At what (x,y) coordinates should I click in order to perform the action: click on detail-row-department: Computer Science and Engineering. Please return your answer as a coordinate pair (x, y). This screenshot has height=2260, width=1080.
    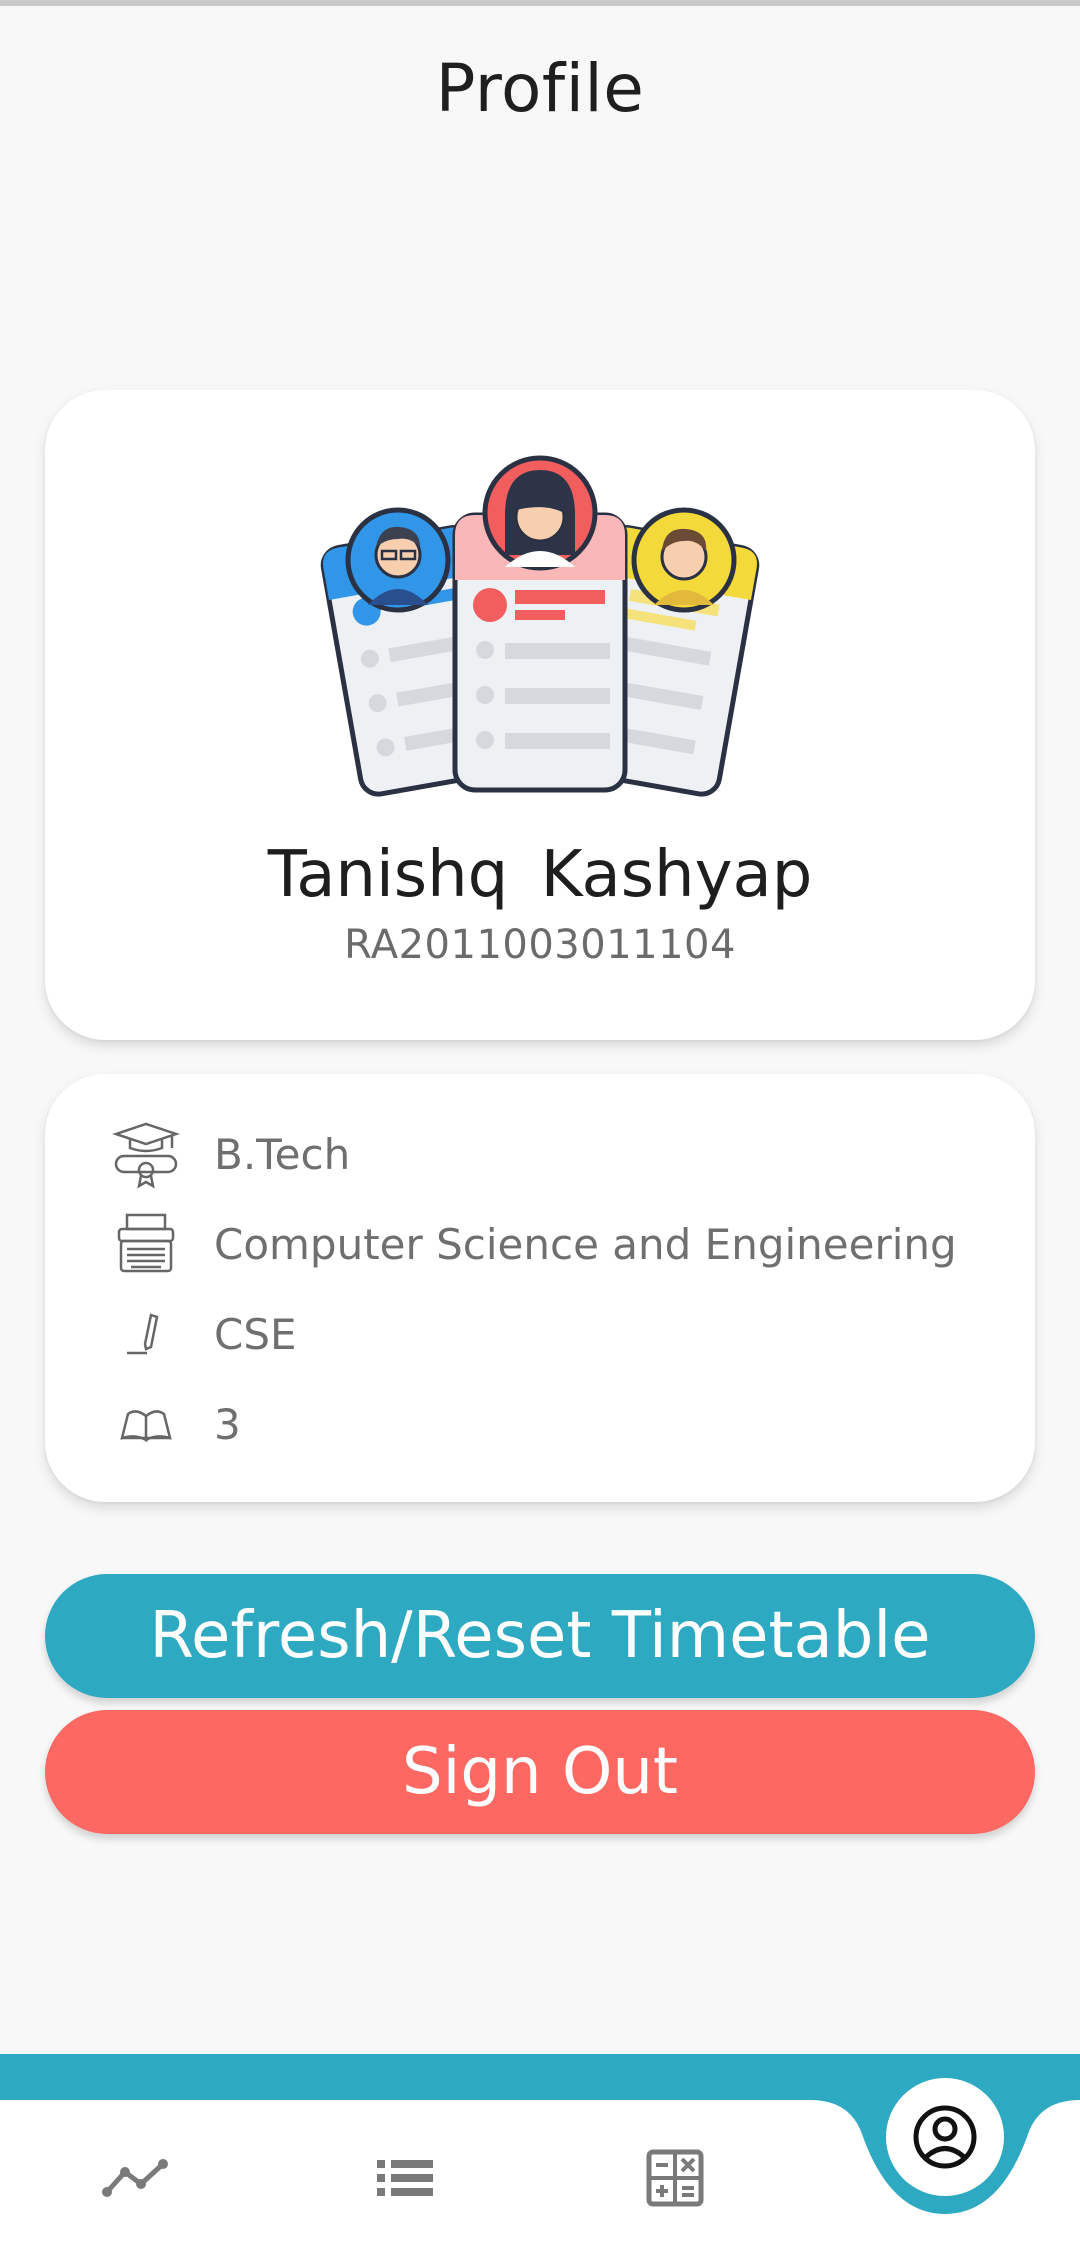
    Looking at the image, I should click on (558, 1244).